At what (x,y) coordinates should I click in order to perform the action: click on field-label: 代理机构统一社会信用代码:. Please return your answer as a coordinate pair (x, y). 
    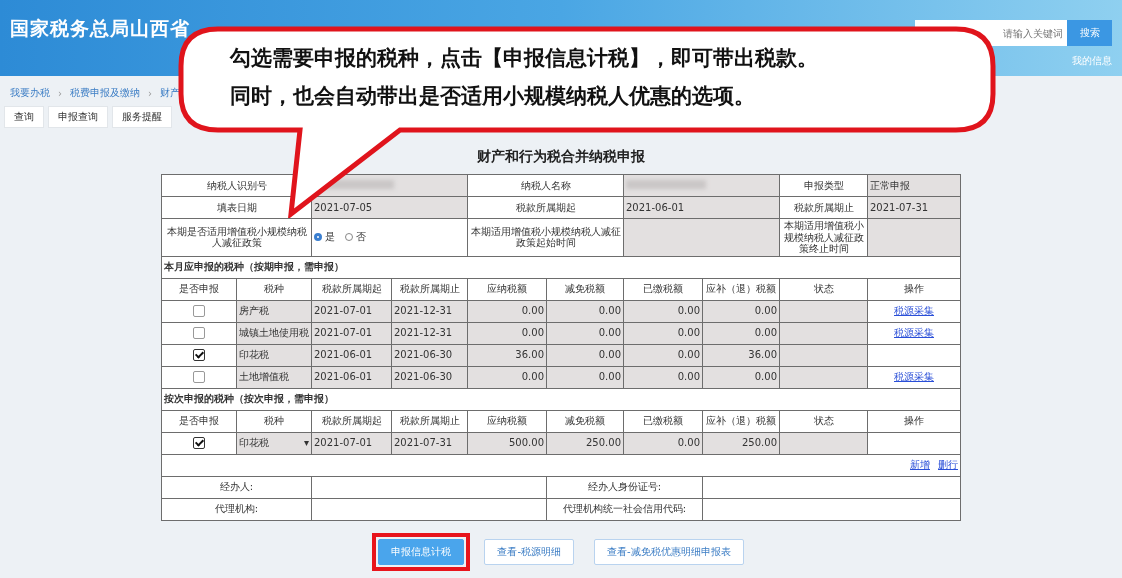
    Looking at the image, I should click on (624, 509).